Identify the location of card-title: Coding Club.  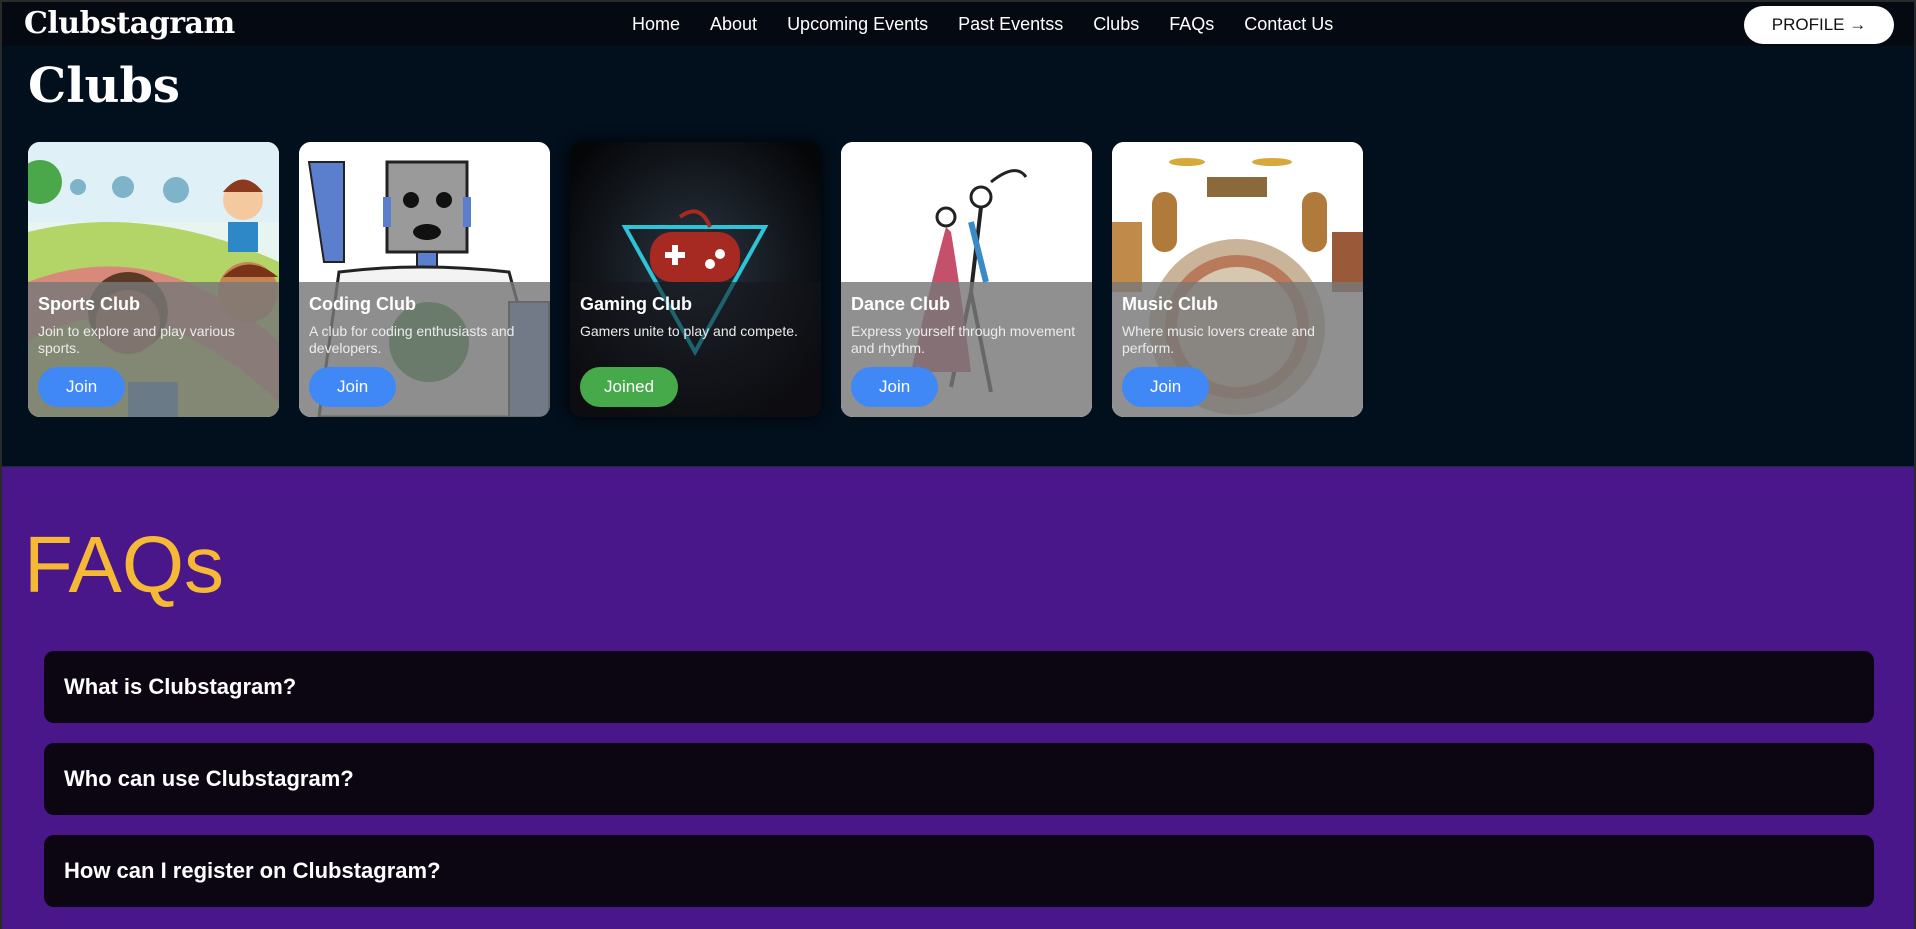
(362, 304).